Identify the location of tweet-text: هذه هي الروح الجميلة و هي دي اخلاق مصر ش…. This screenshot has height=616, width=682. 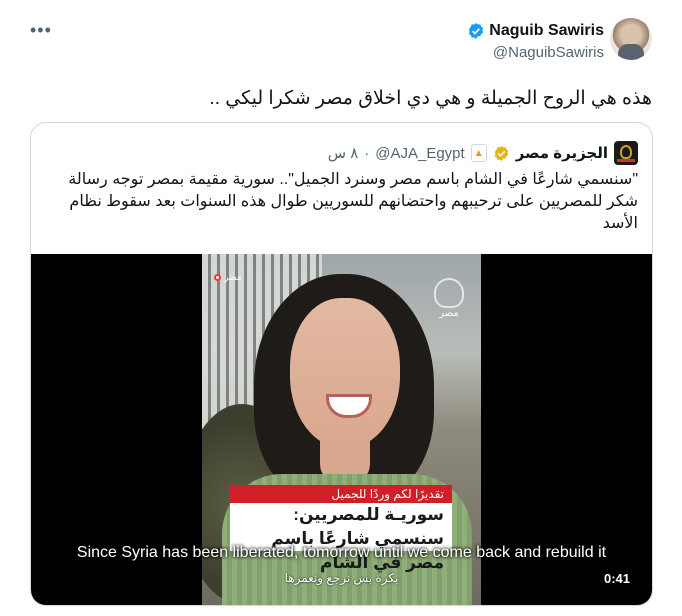
(430, 98).